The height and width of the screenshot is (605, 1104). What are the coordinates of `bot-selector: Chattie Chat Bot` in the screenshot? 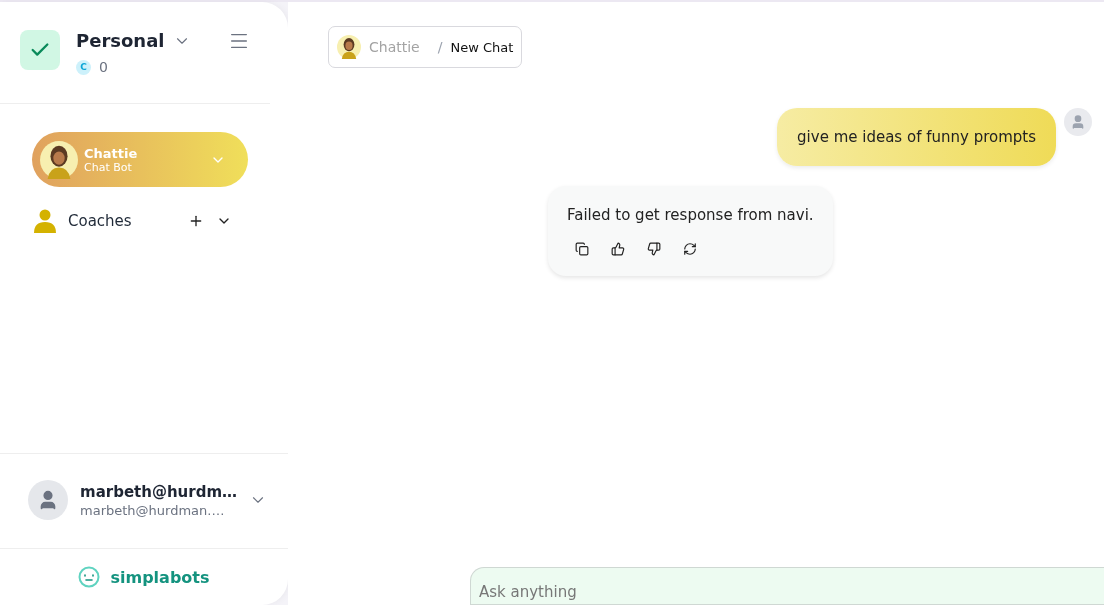 It's located at (140, 159).